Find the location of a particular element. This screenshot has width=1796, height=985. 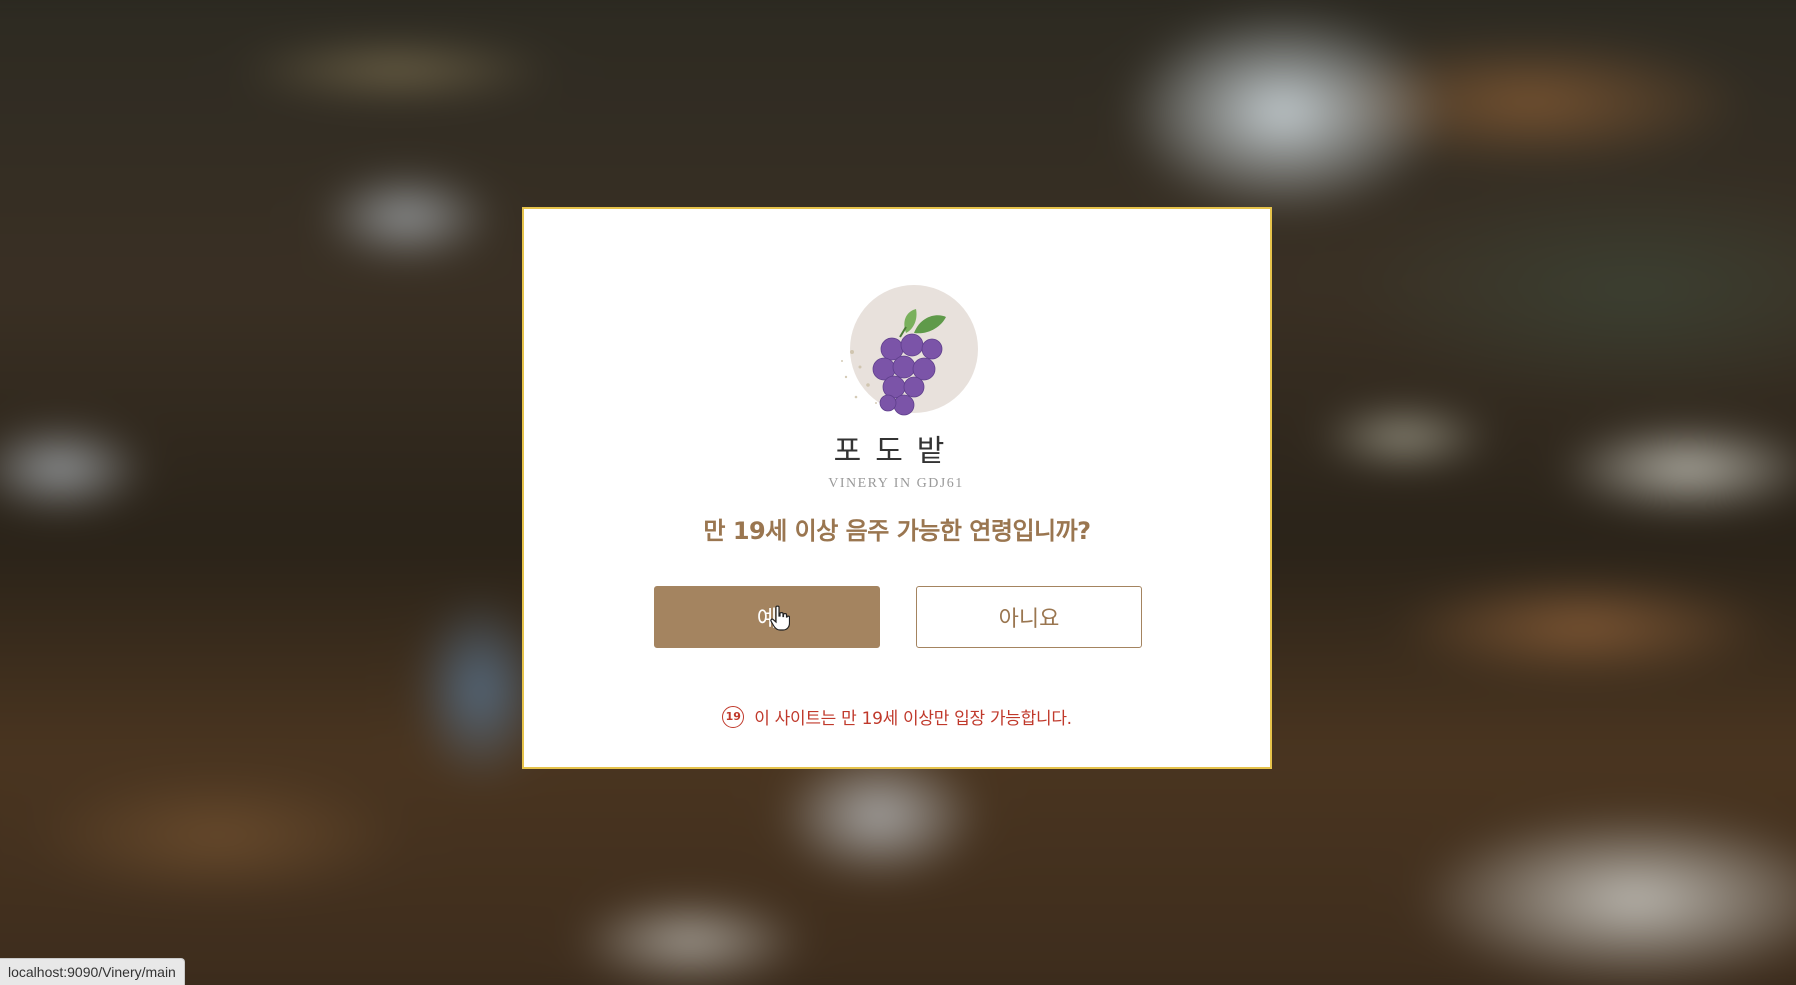

age-question: 만 19세 이상 음주 가능한 연령입니까? is located at coordinates (897, 531).